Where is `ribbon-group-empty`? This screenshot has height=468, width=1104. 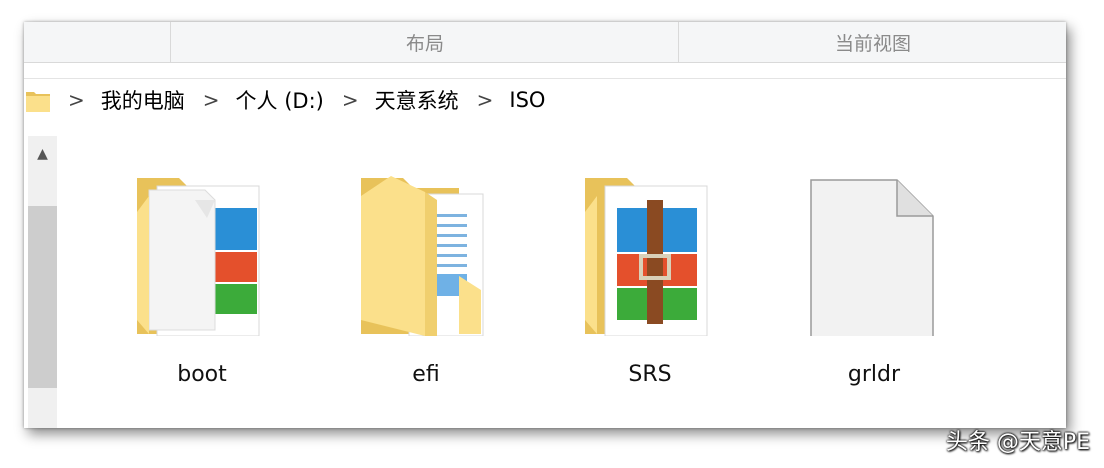
ribbon-group-empty is located at coordinates (97, 42).